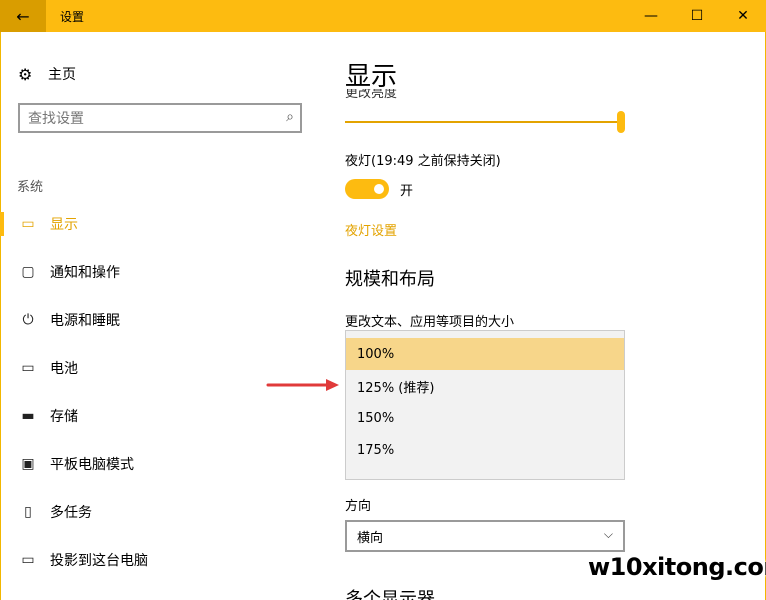 Image resolution: width=766 pixels, height=600 pixels. Describe the element at coordinates (485, 450) in the screenshot. I see `scale-option-175: 175%` at that location.